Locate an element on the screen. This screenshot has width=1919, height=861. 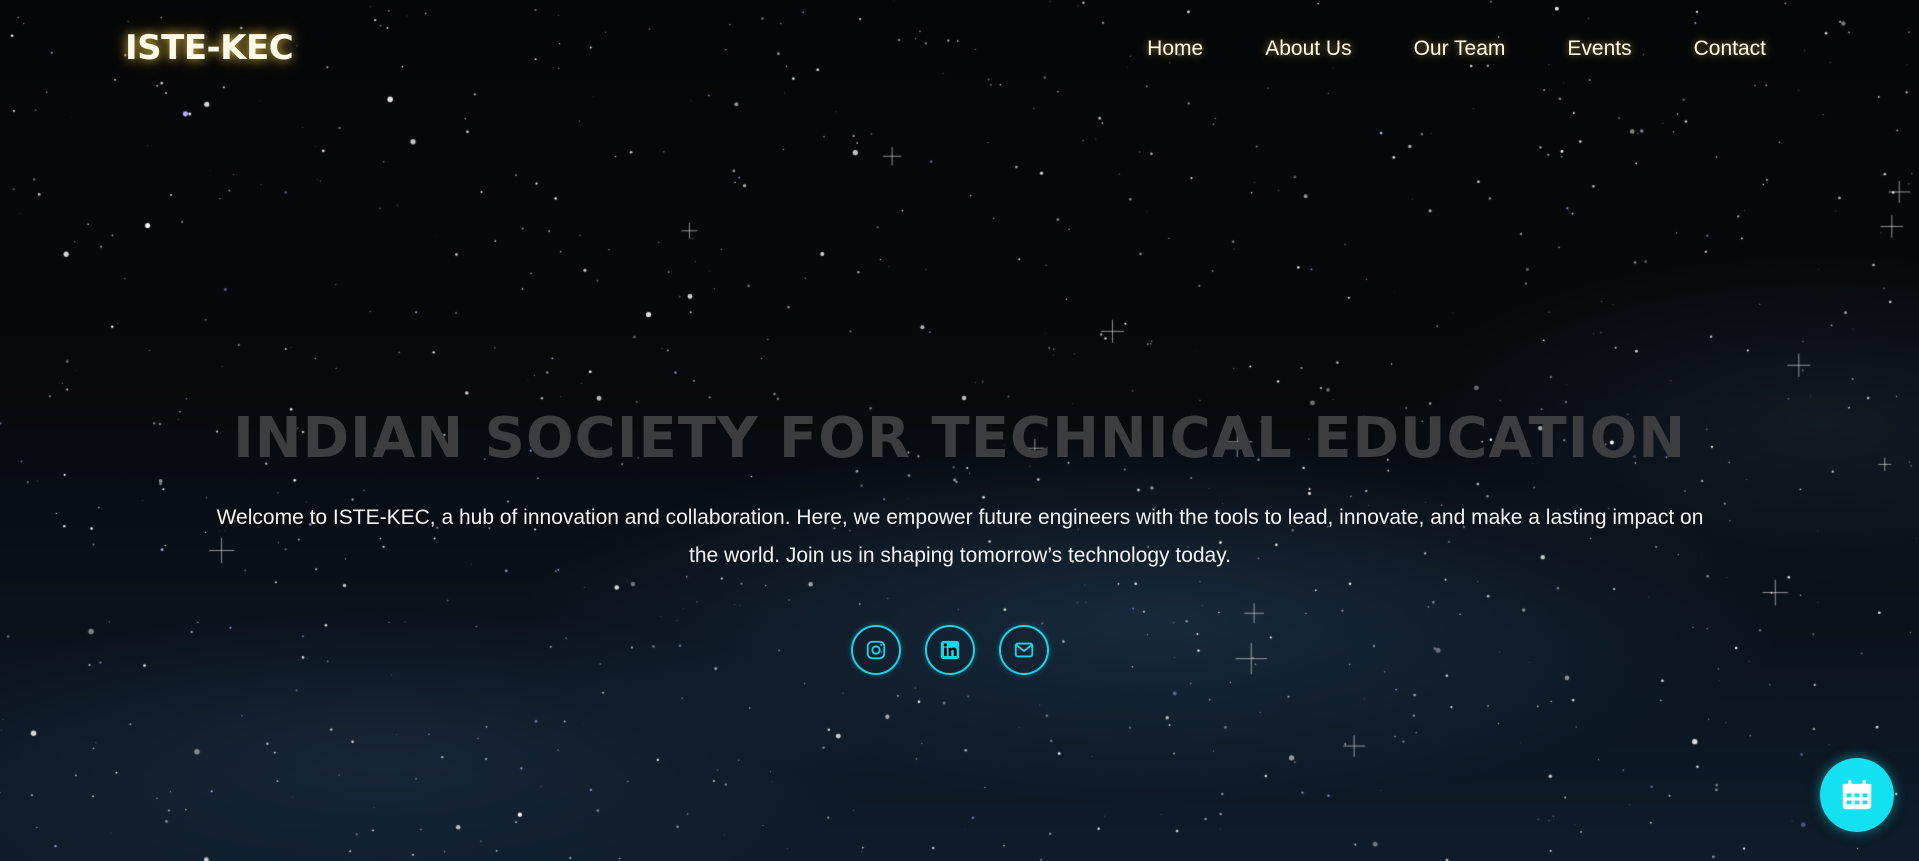
mail-icon is located at coordinates (1024, 650).